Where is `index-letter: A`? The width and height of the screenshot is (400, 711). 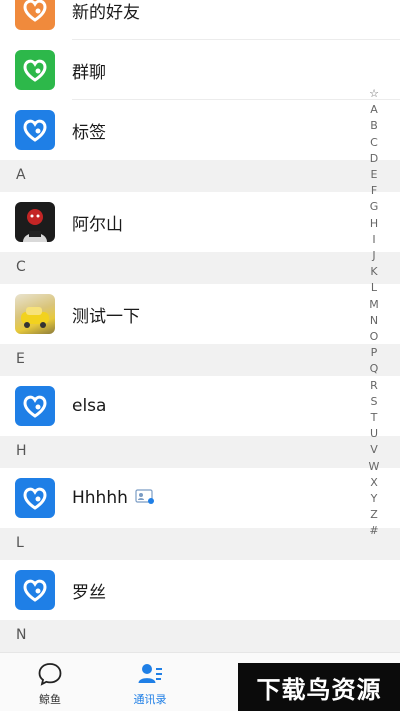
index-letter: A is located at coordinates (374, 110).